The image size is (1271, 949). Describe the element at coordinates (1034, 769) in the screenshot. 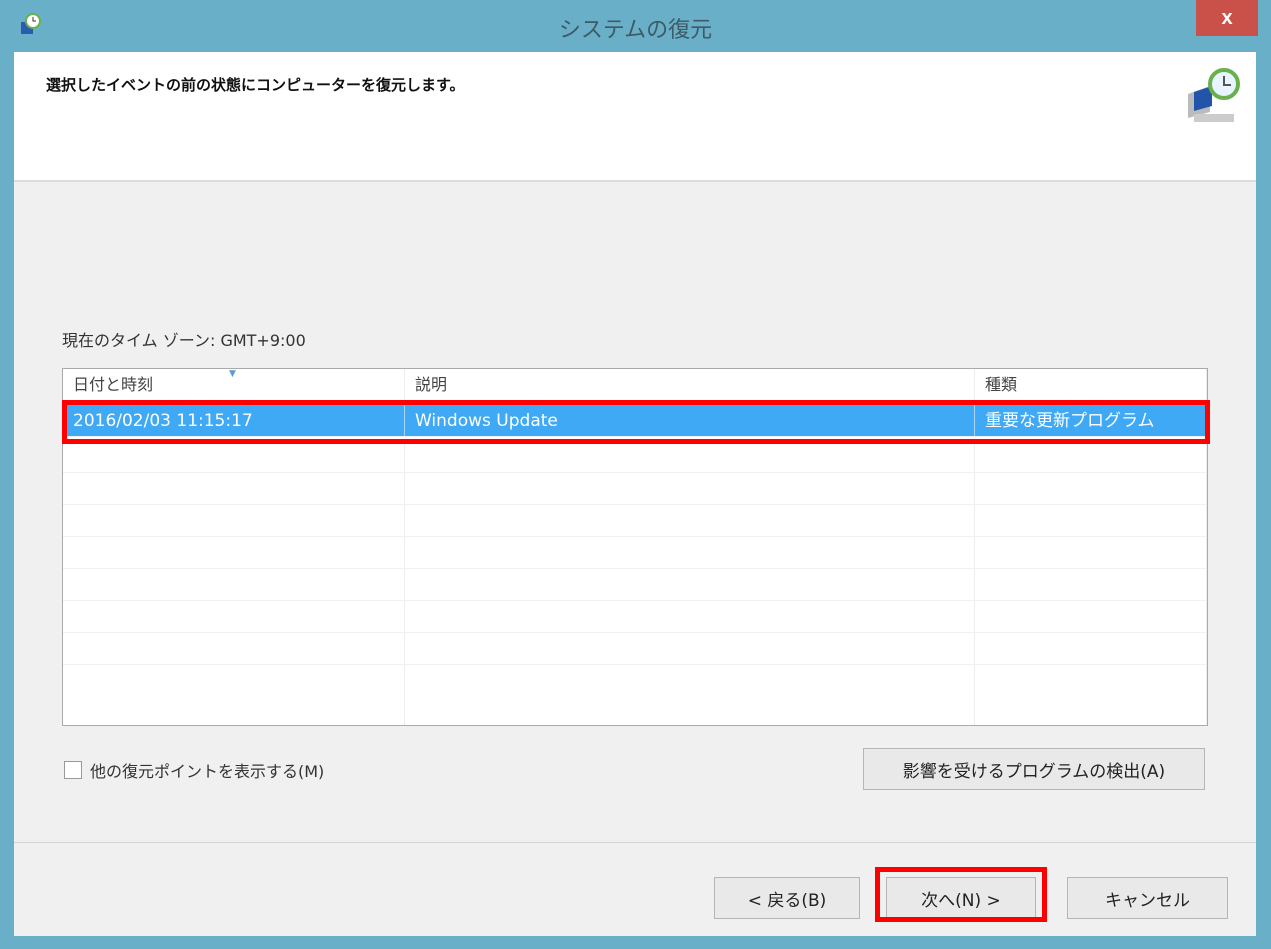

I see `scan-affected-programs-button: 影響を受けるプログラムの検出(A)` at that location.